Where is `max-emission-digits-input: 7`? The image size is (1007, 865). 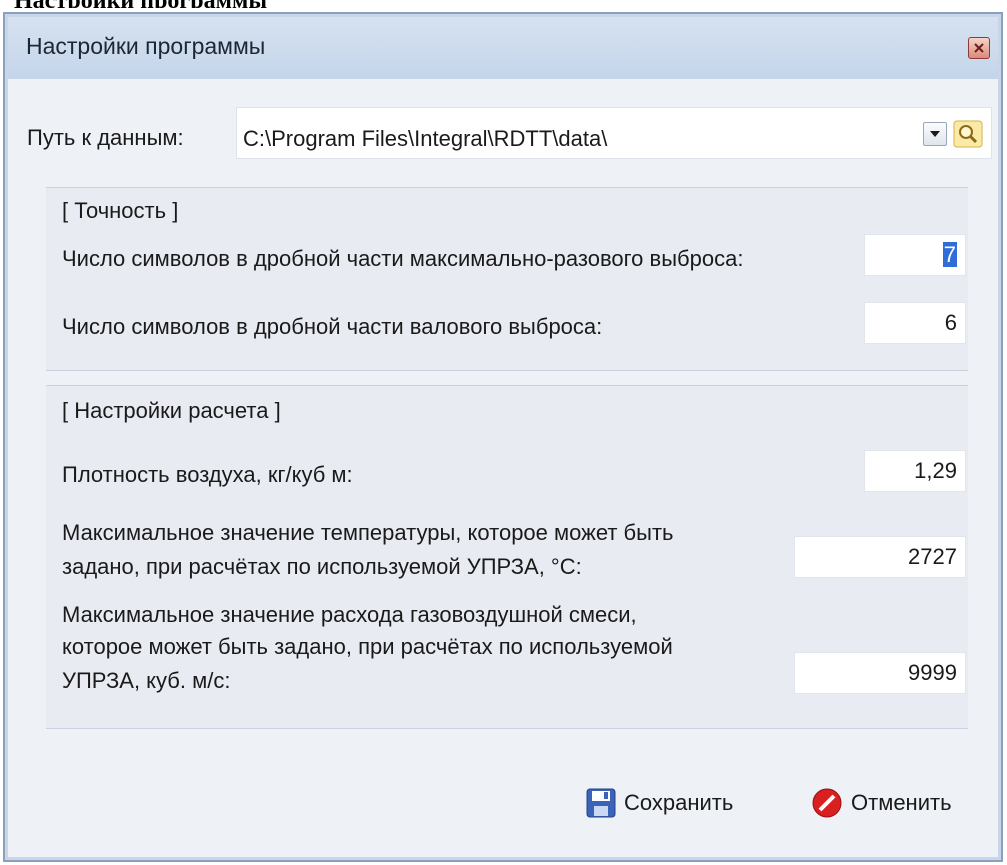
max-emission-digits-input: 7 is located at coordinates (915, 255).